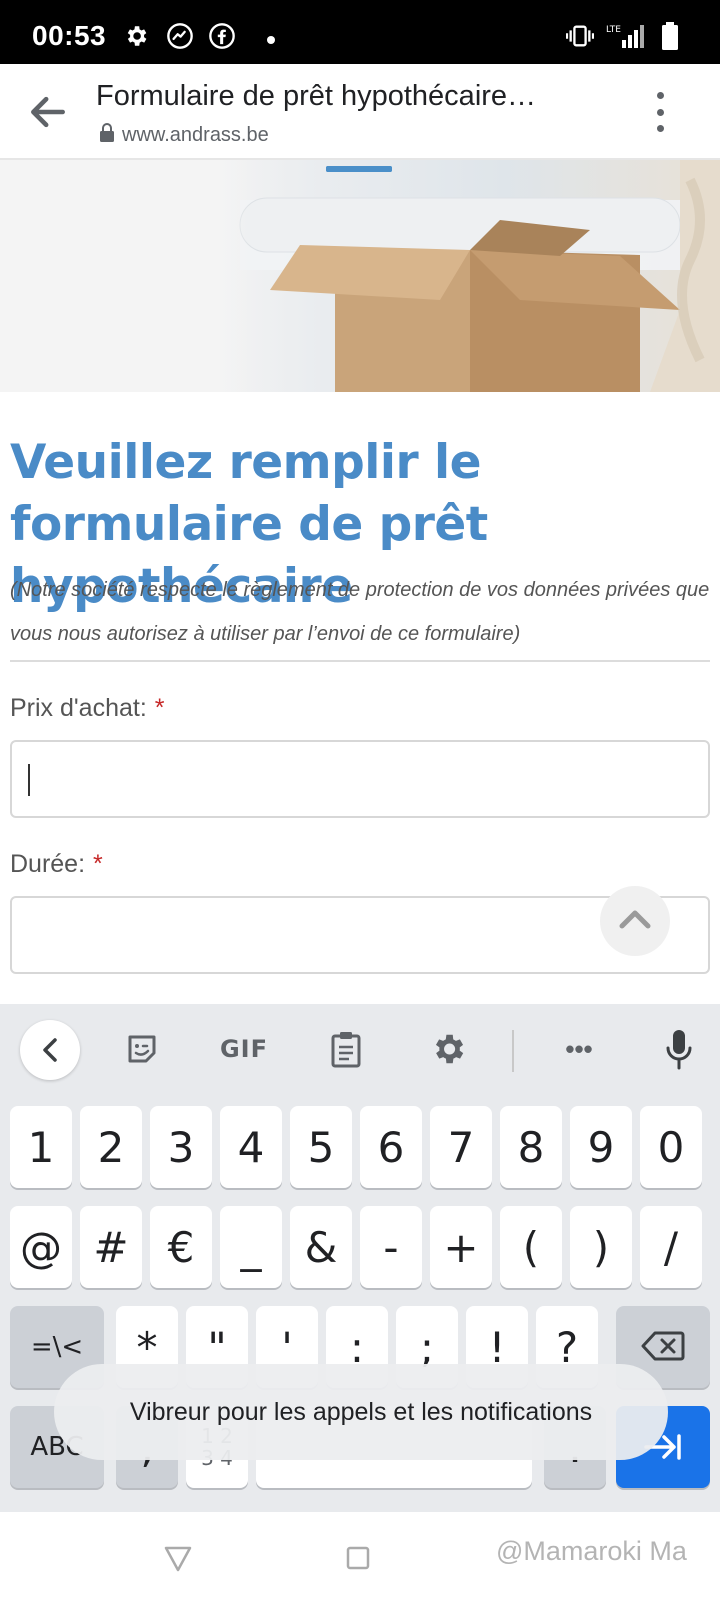 Image resolution: width=720 pixels, height=1600 pixels. What do you see at coordinates (48, 112) in the screenshot?
I see `back-arrow-icon` at bounding box center [48, 112].